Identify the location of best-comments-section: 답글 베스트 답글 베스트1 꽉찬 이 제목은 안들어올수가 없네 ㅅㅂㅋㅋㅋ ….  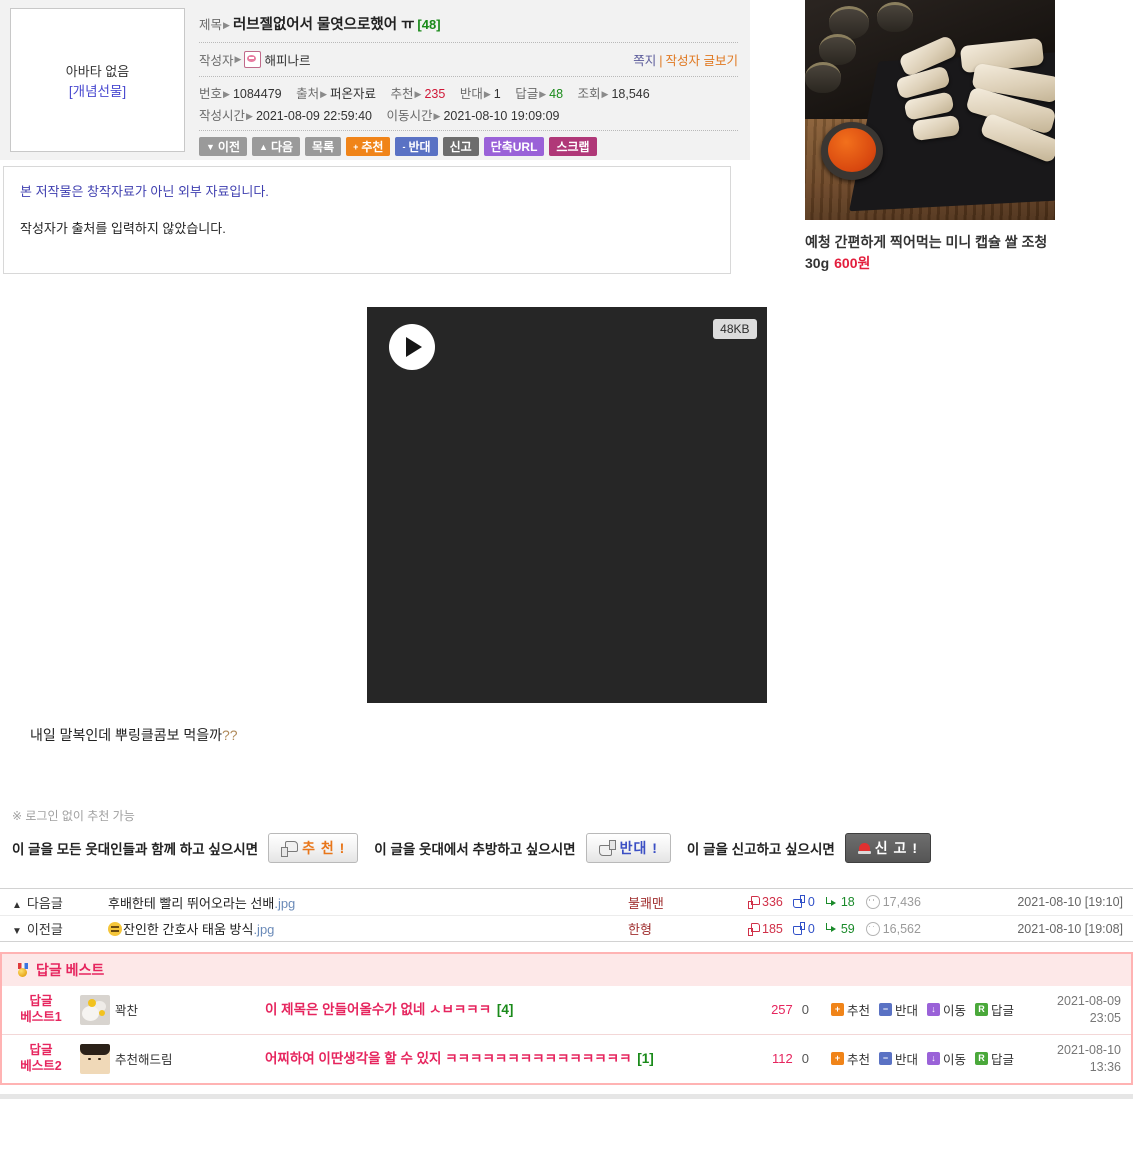
(566, 1018).